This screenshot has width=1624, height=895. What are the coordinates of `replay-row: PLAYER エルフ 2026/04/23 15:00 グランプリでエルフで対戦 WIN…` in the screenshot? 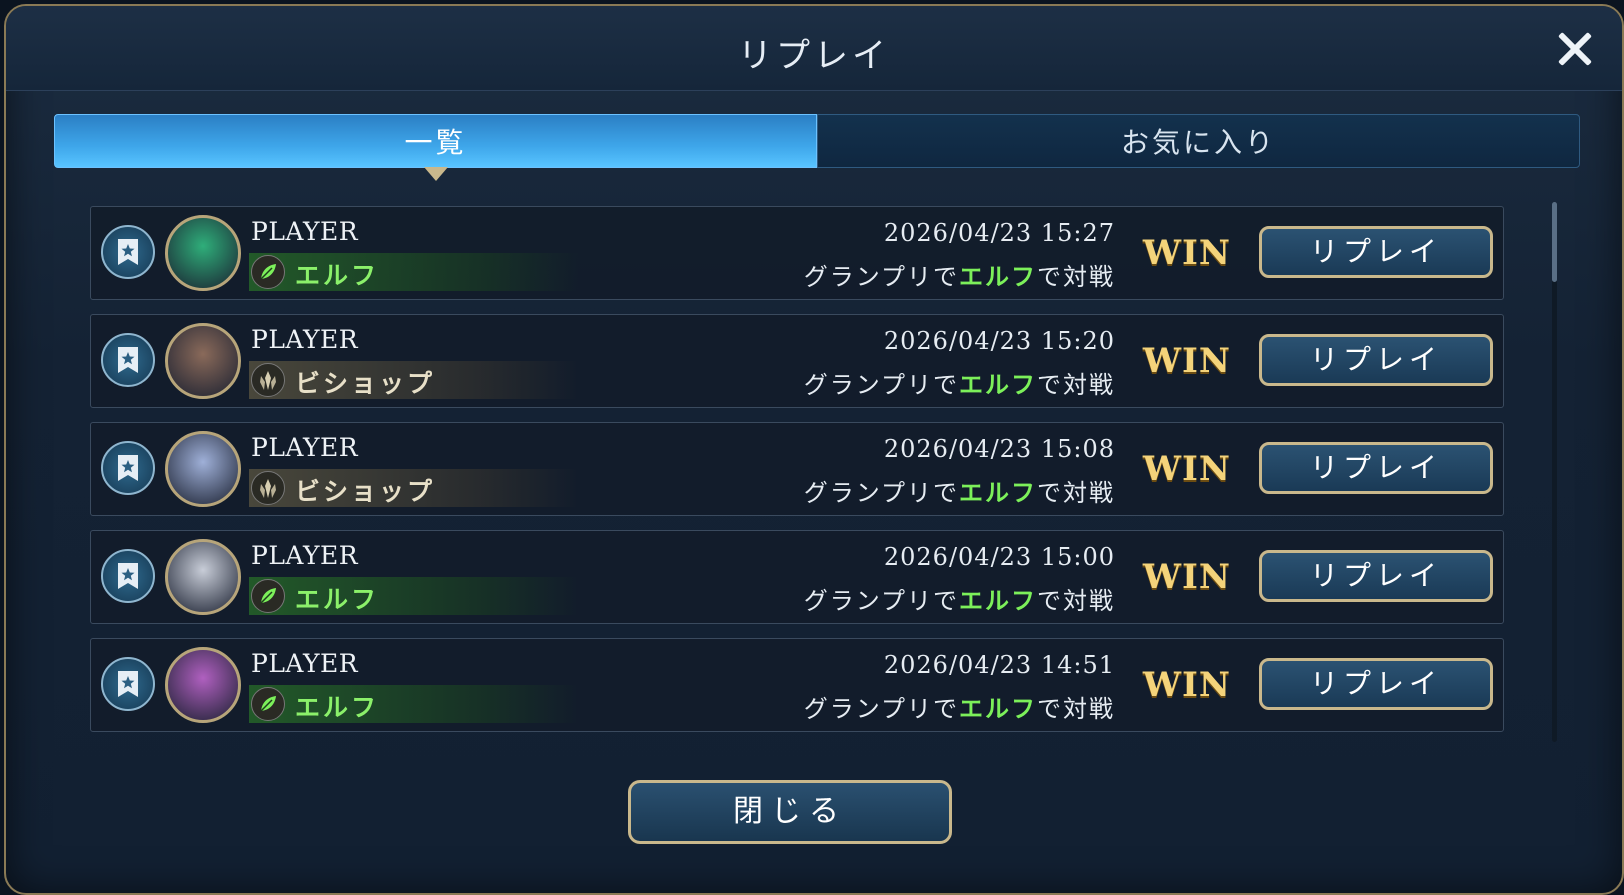 It's located at (797, 577).